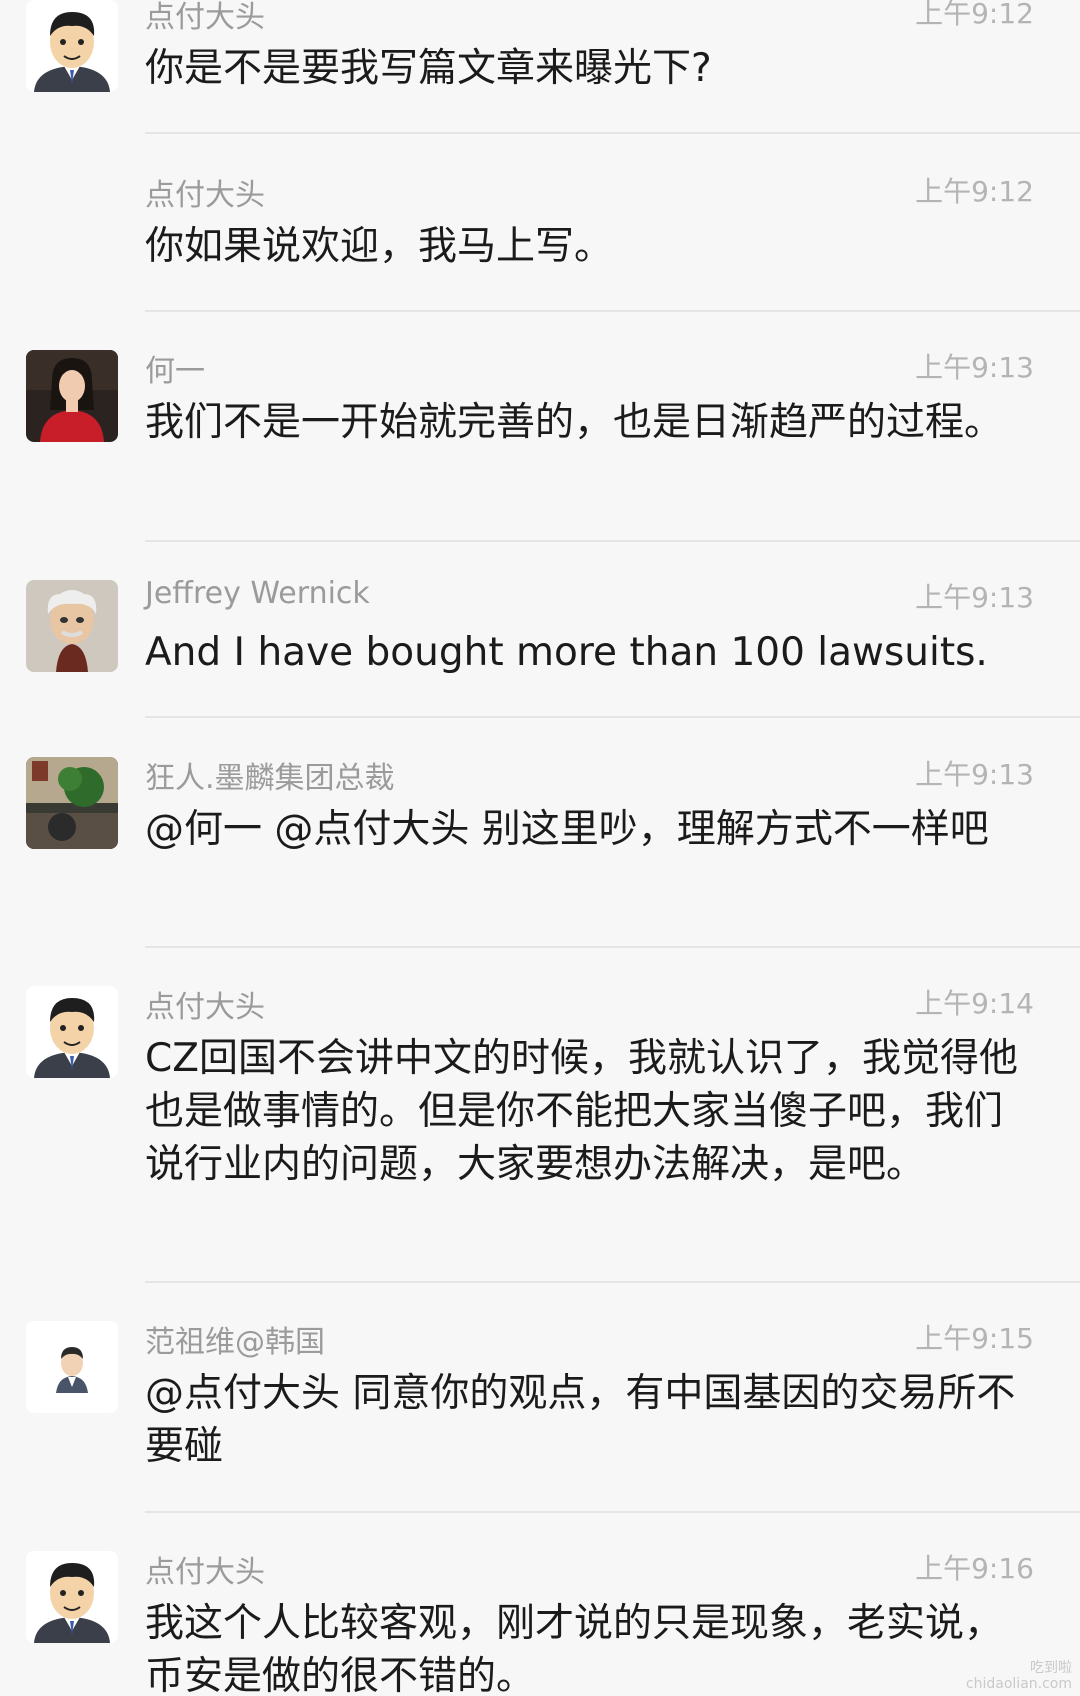 This screenshot has height=1696, width=1080. I want to click on message-text: 我们不是一开始就完善的，也是日渐趋严的过程。, so click(585, 422).